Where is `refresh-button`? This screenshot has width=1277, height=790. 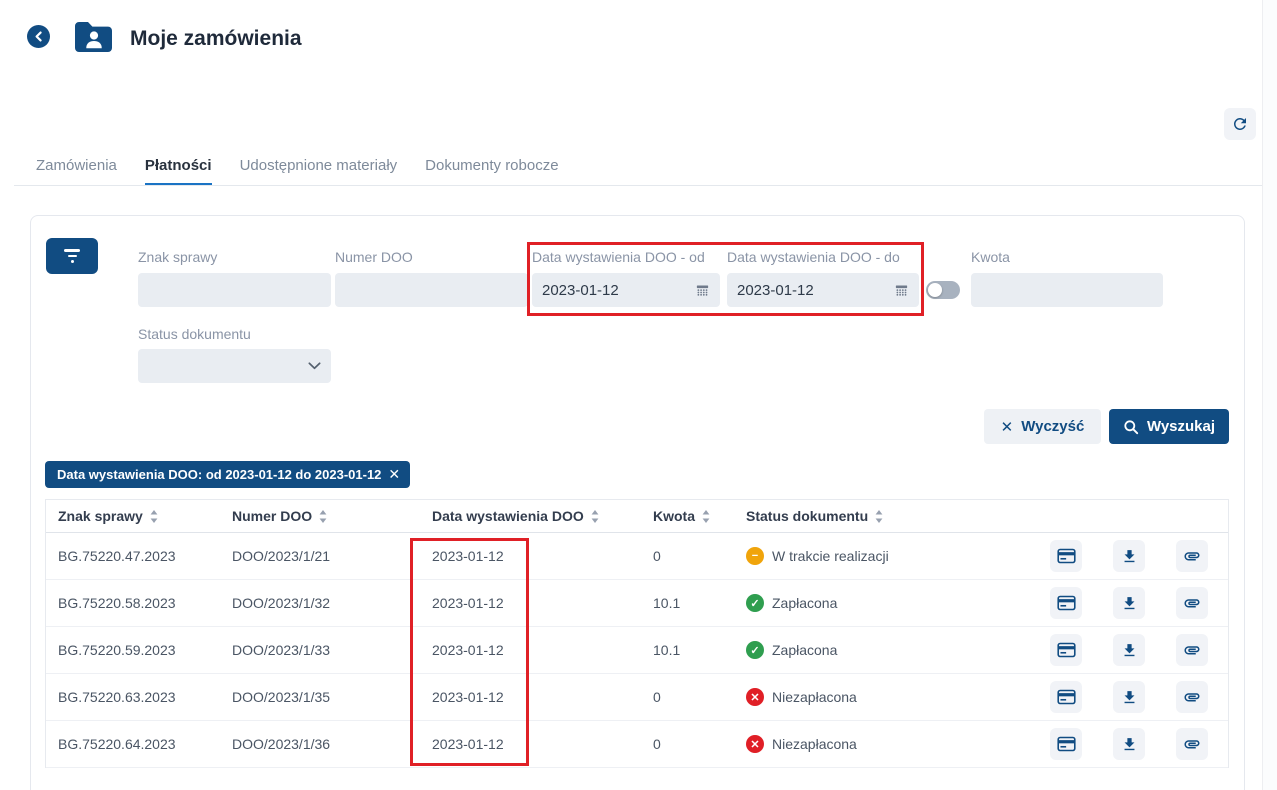
refresh-button is located at coordinates (1240, 124).